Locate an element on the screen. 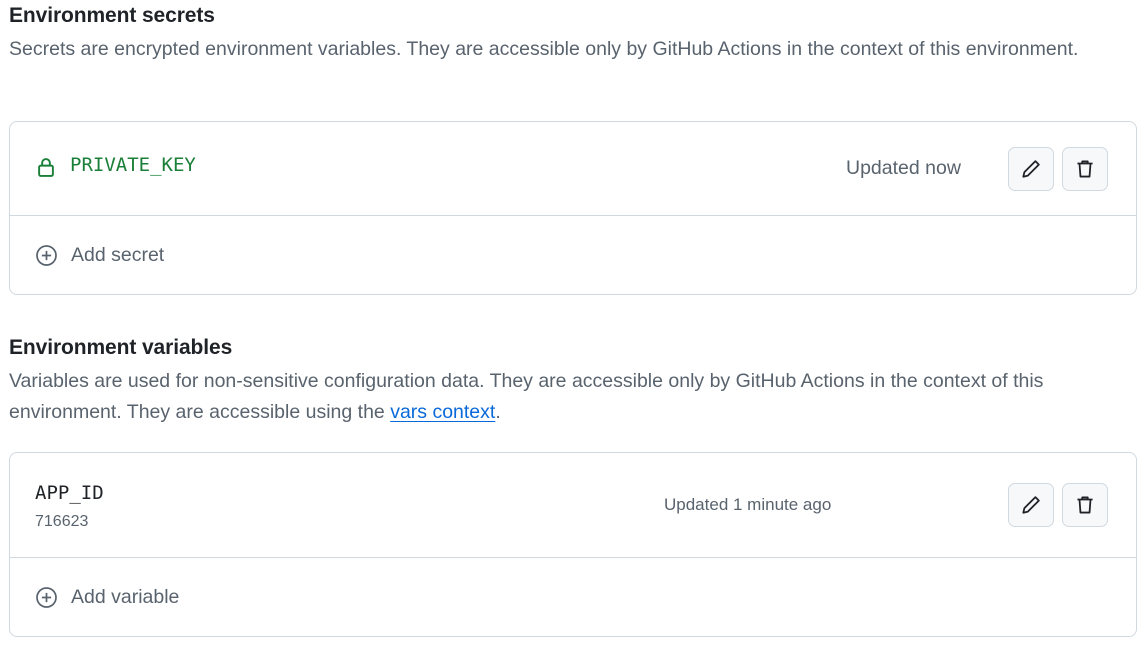 The image size is (1147, 647). add-secret-label: Add secret is located at coordinates (118, 254).